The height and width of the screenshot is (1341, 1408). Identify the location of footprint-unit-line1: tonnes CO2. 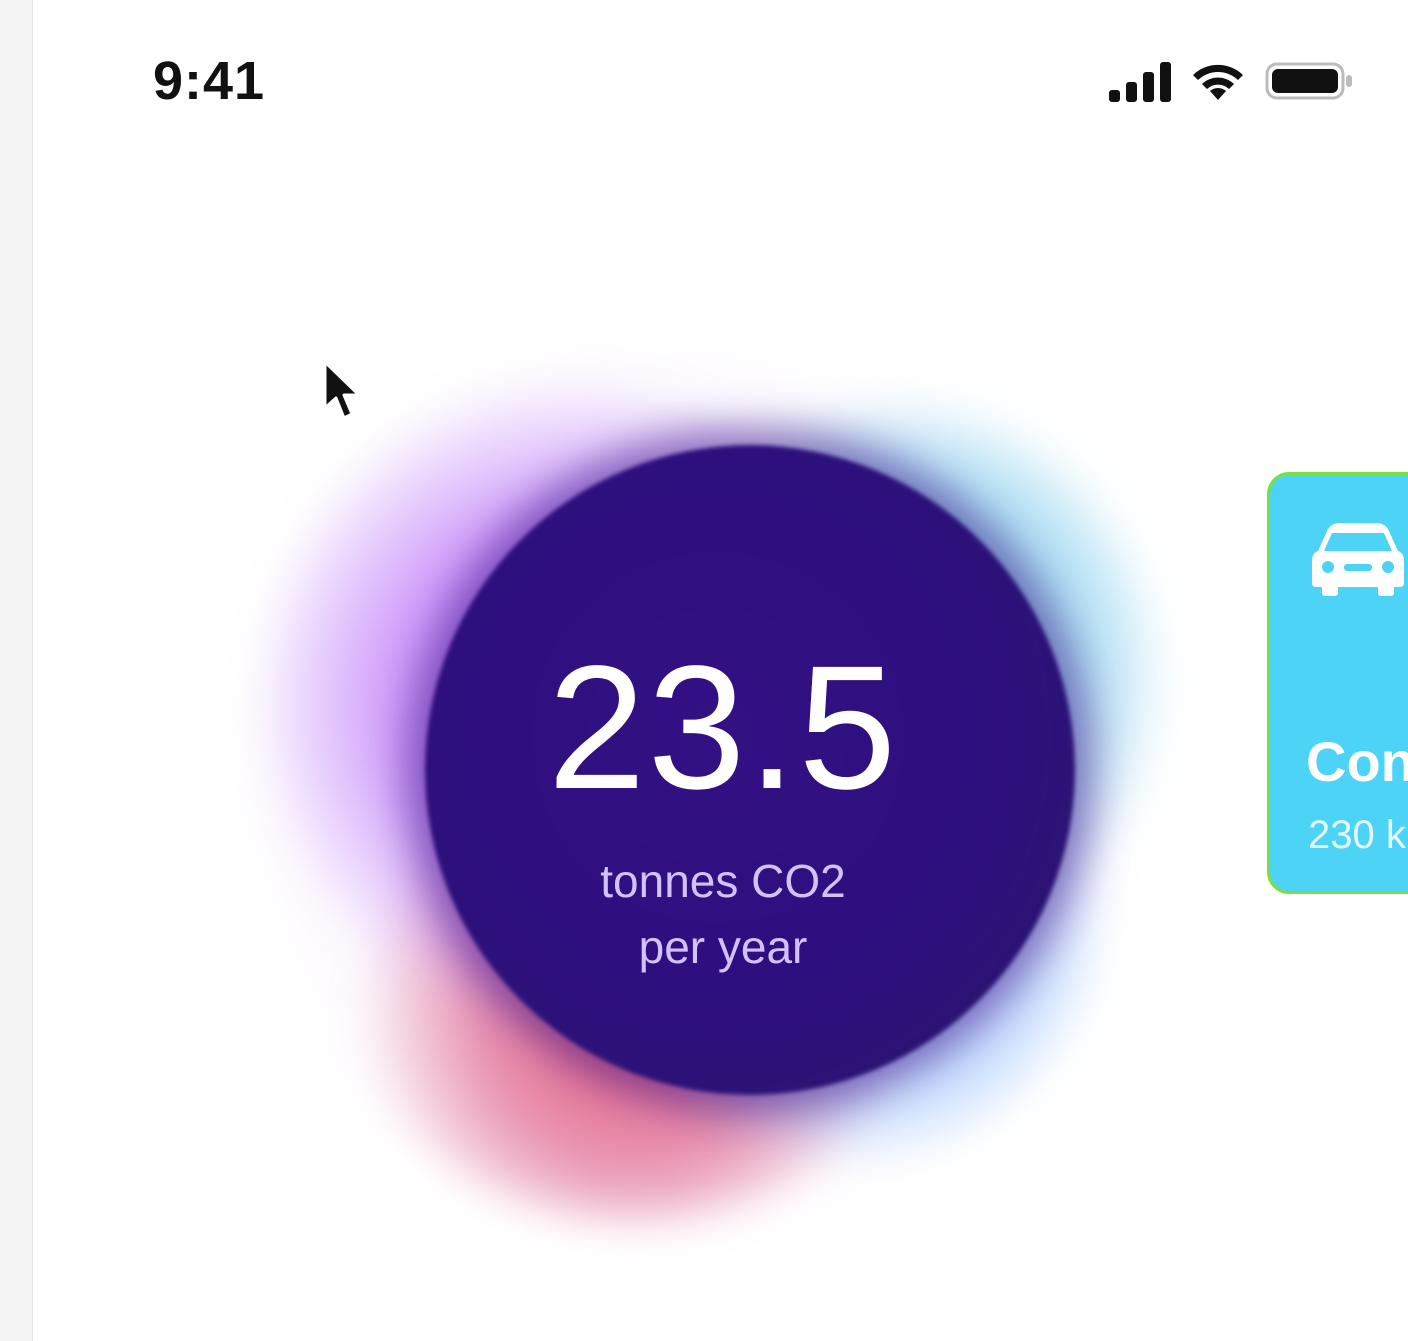
(723, 881).